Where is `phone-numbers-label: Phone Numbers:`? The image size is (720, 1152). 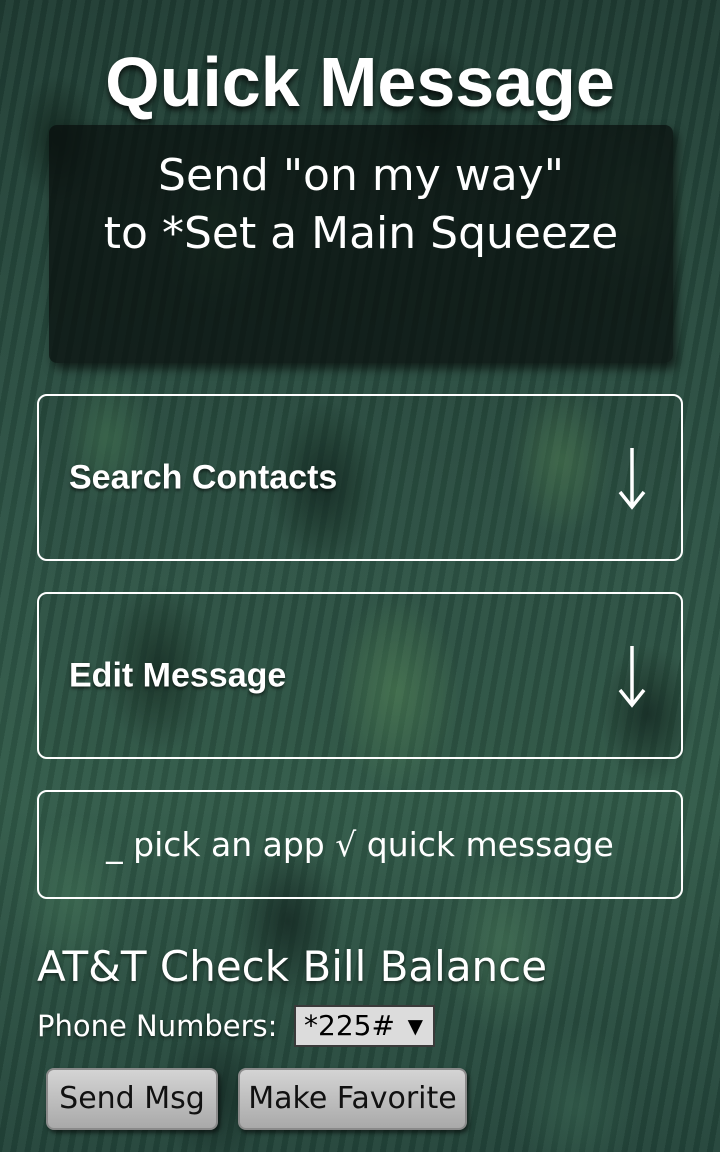
phone-numbers-label: Phone Numbers: is located at coordinates (157, 1026).